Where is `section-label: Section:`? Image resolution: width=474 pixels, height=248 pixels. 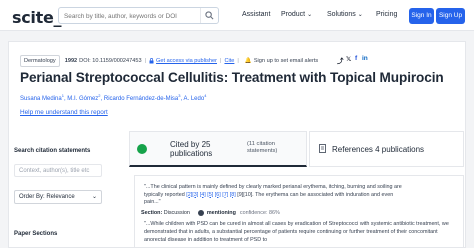 section-label: Section: is located at coordinates (152, 213).